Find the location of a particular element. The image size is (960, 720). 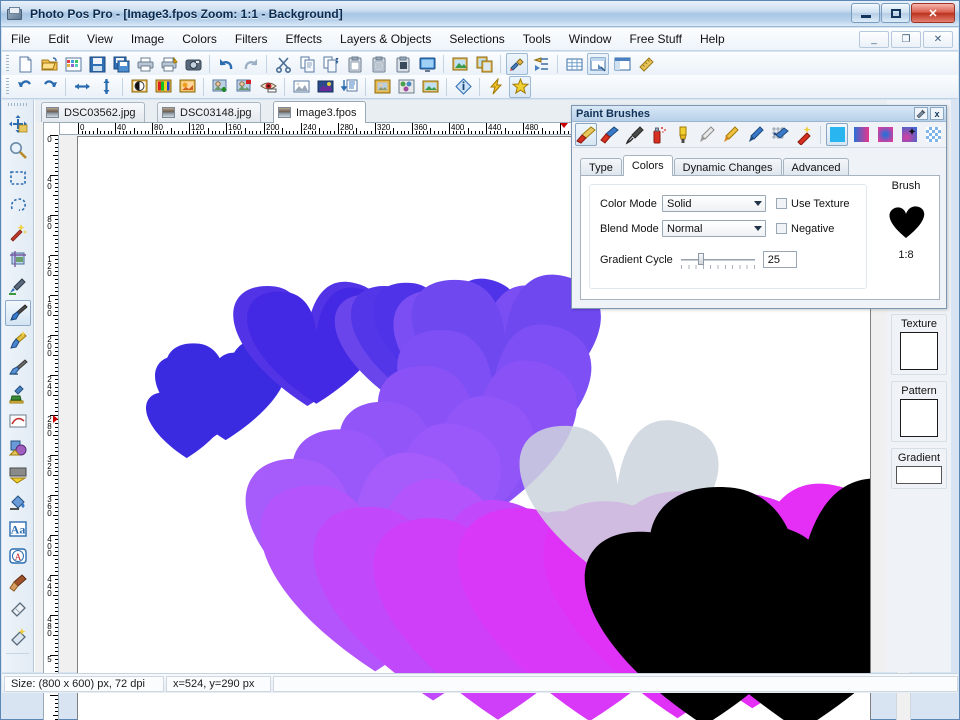

use-texture-checkbox-wrap: Use Texture is located at coordinates (813, 204).